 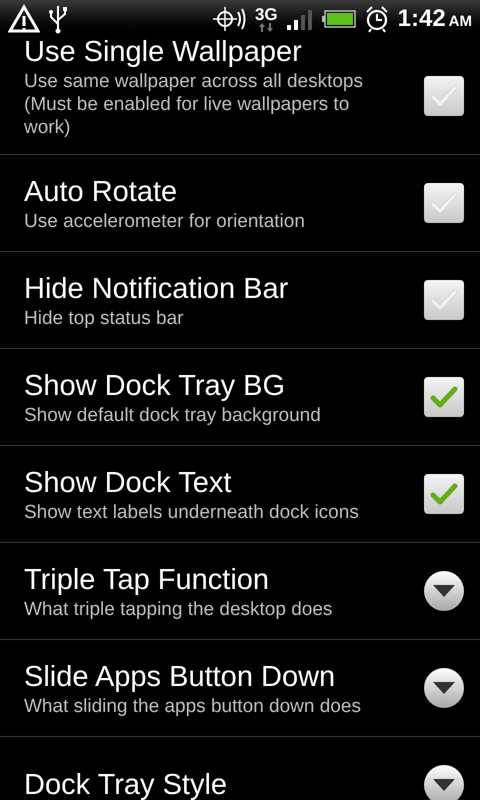 I want to click on preference-summary: Show text labels underneath dock icons, so click(x=192, y=512).